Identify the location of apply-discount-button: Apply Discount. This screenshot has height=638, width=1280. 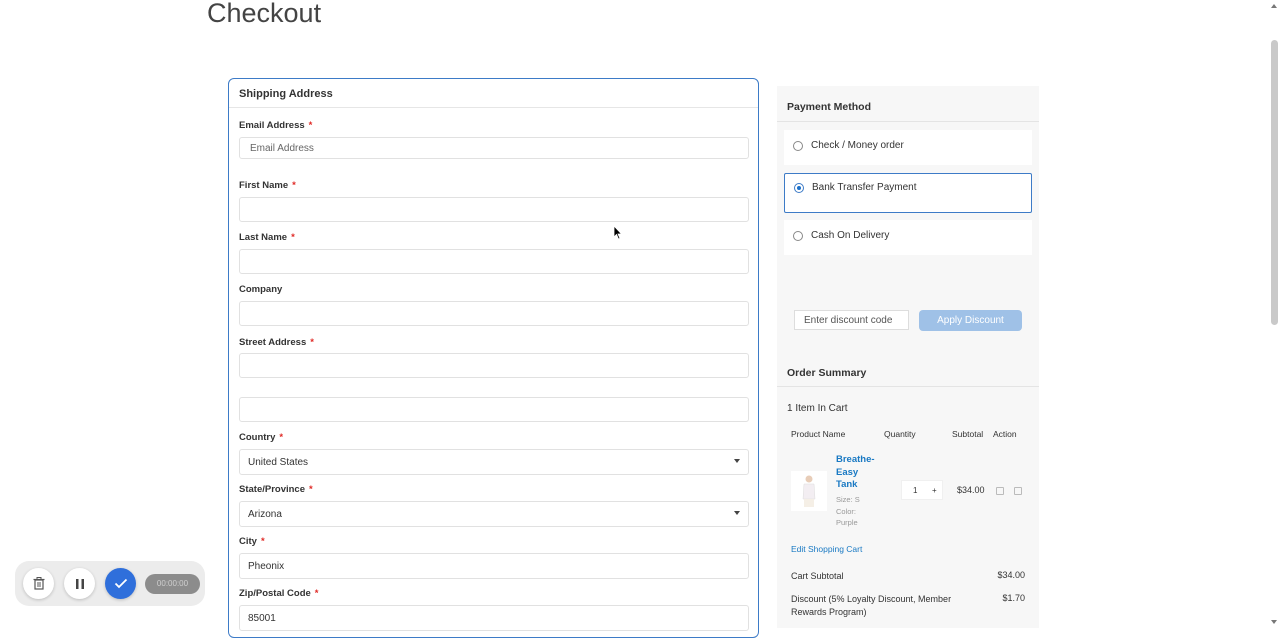
(970, 320).